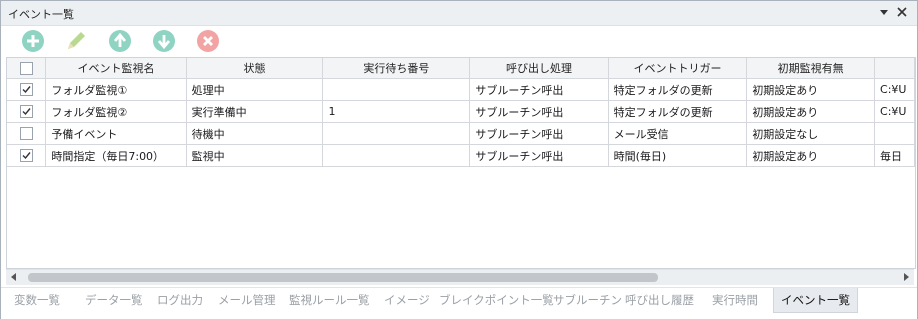 This screenshot has height=319, width=918. What do you see at coordinates (407, 300) in the screenshot?
I see `tab-5: イメージ` at bounding box center [407, 300].